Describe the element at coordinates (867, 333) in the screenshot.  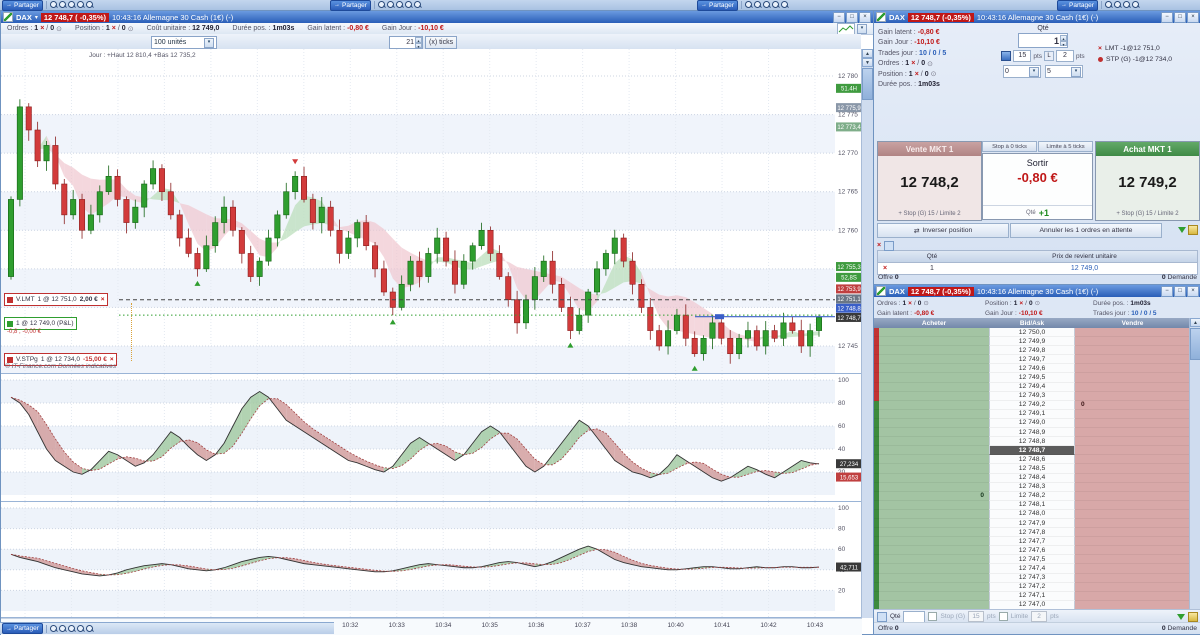
I see `chart-scrollbar: ▲ ▼` at that location.